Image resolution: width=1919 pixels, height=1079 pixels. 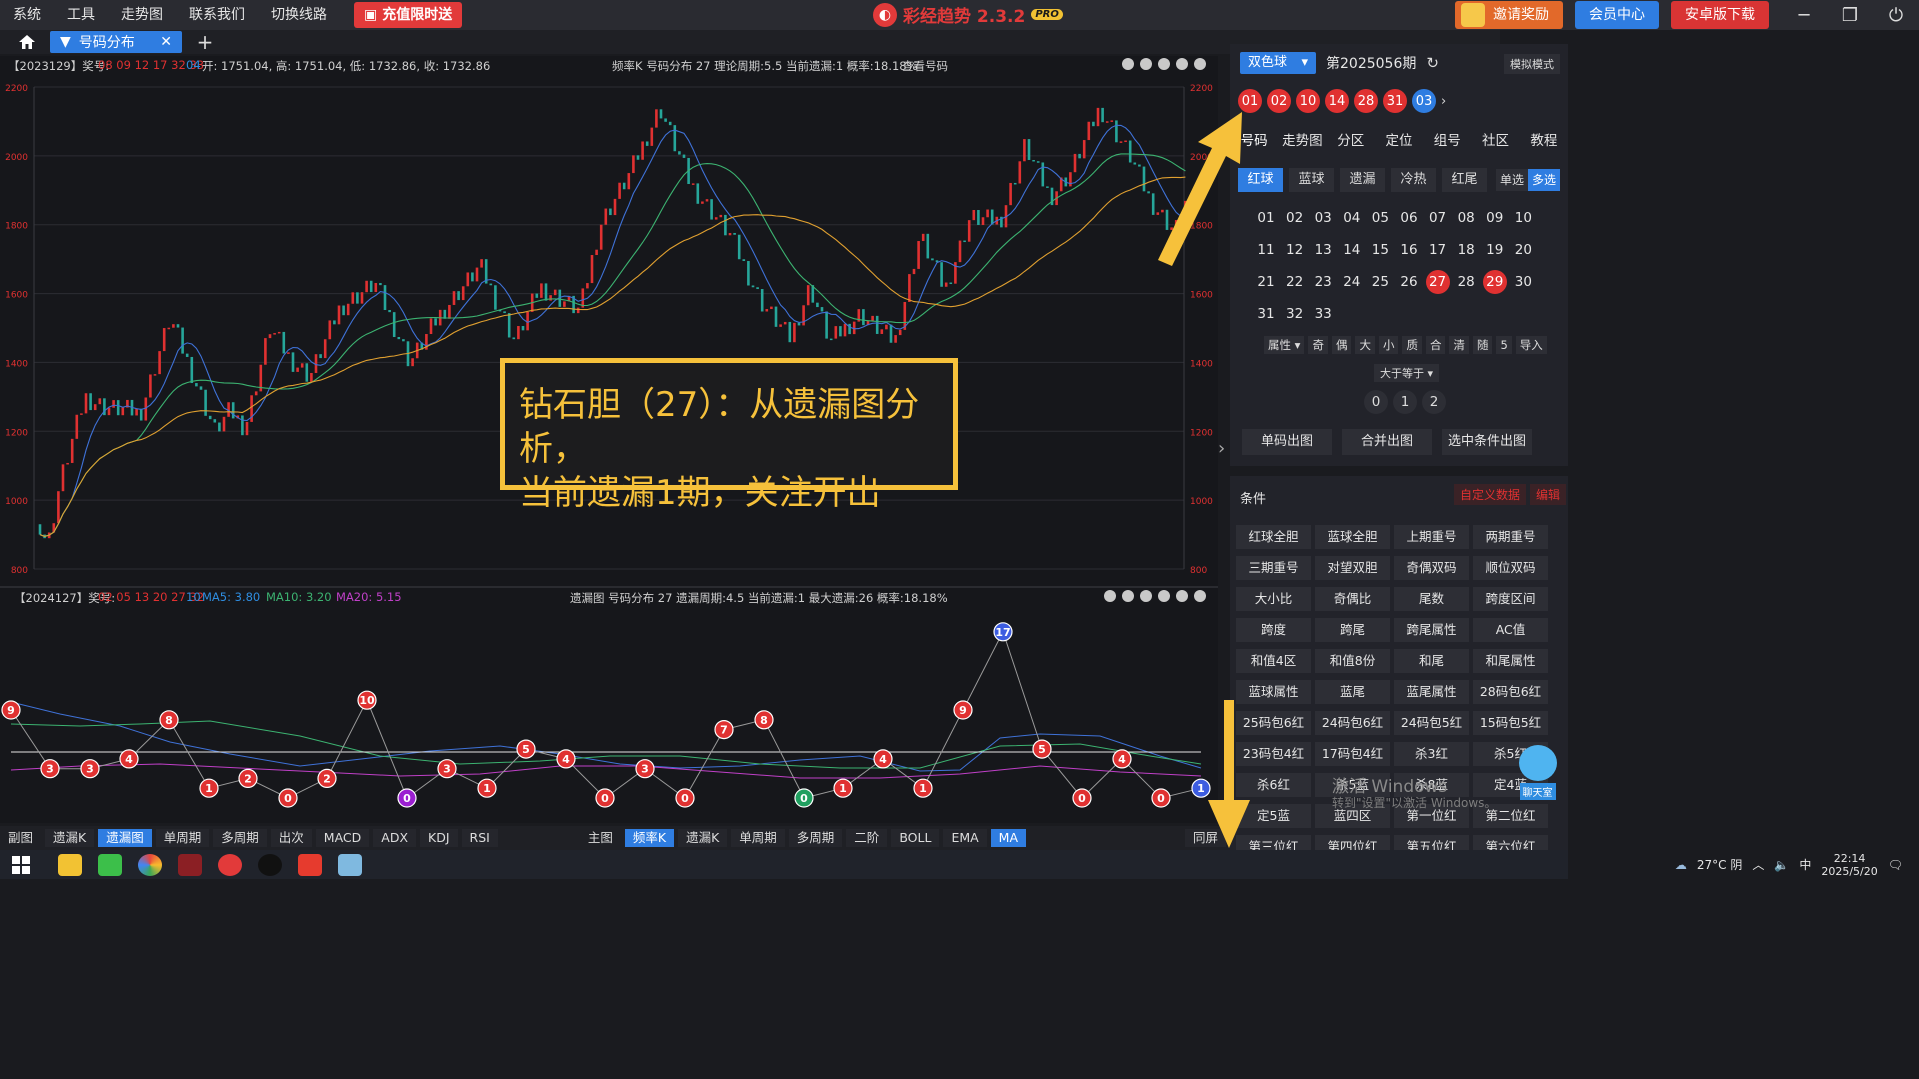 What do you see at coordinates (915, 838) in the screenshot?
I see `main-indicator-boll: BOLL` at bounding box center [915, 838].